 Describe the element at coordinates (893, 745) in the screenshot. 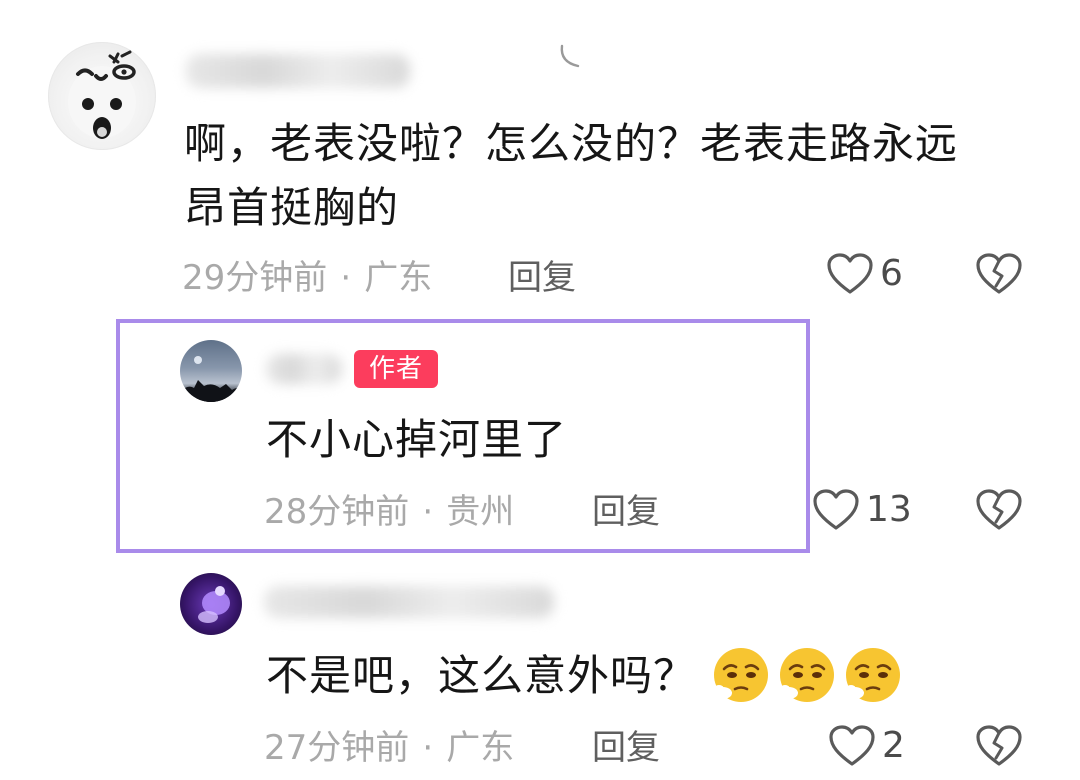

I see `like-count: 2` at that location.